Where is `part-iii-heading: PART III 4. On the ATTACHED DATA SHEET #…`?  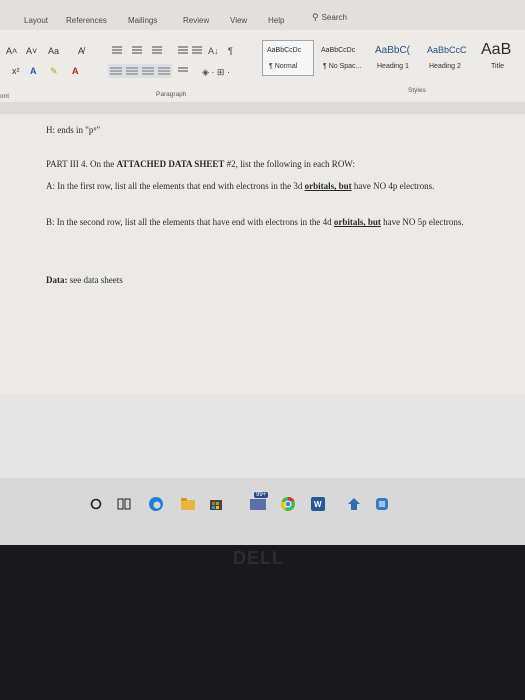 part-iii-heading: PART III 4. On the ATTACHED DATA SHEET #… is located at coordinates (200, 164).